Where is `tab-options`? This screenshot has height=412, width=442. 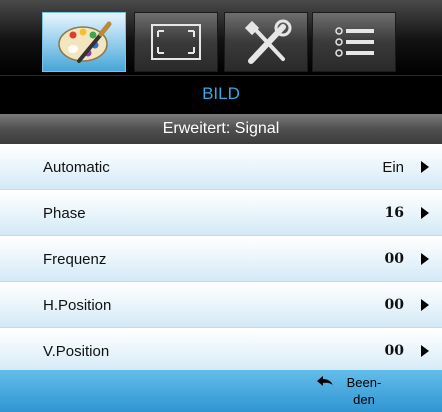 tab-options is located at coordinates (354, 42).